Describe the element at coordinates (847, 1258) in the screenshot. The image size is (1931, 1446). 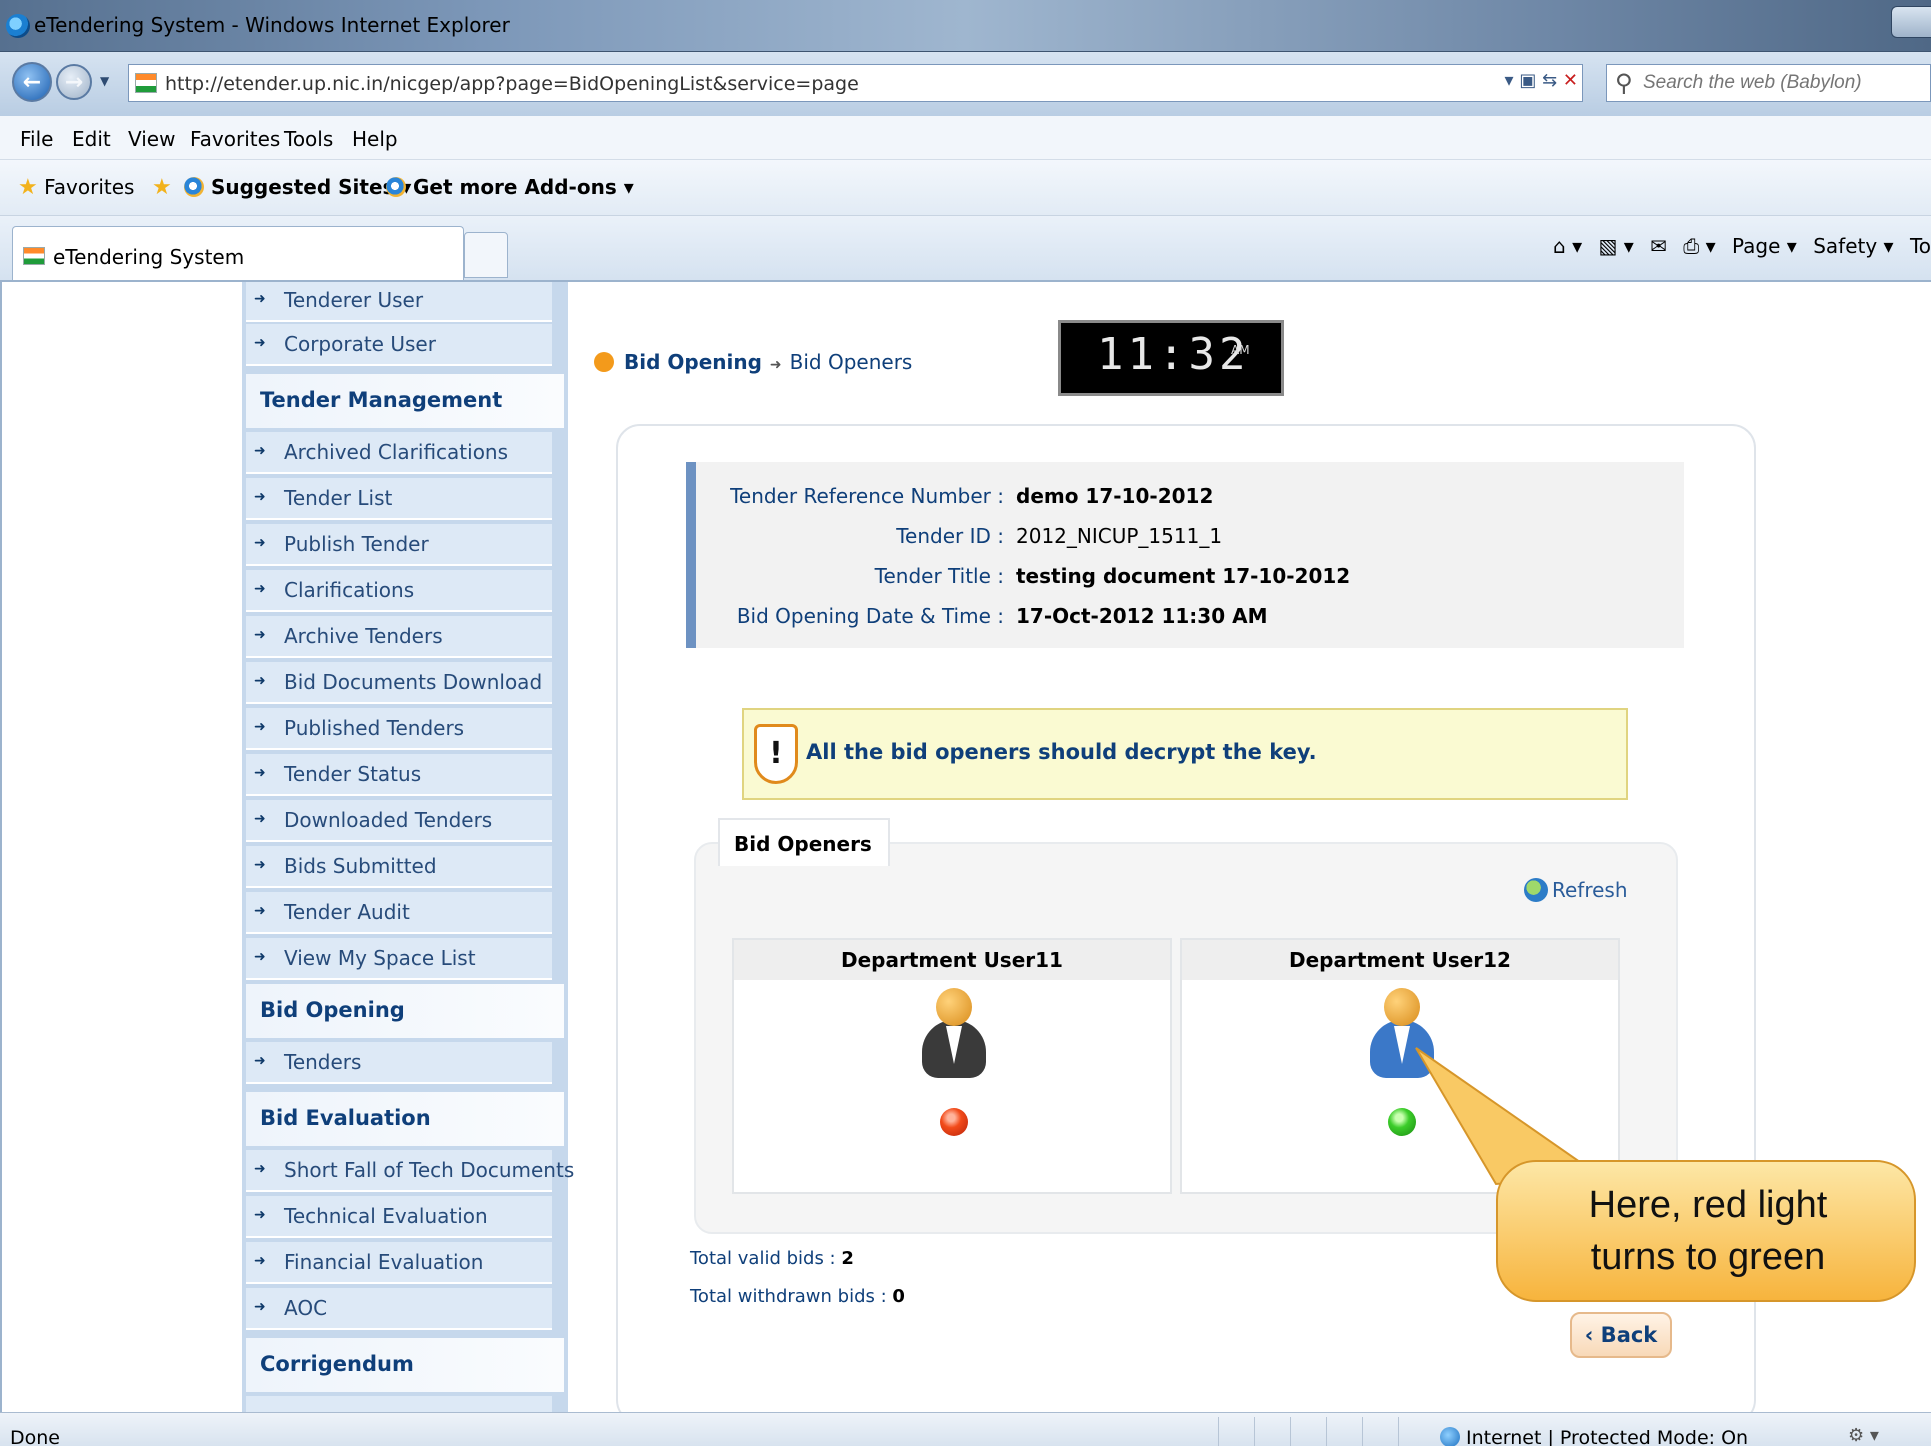
I see `total-valid-value: 2` at that location.